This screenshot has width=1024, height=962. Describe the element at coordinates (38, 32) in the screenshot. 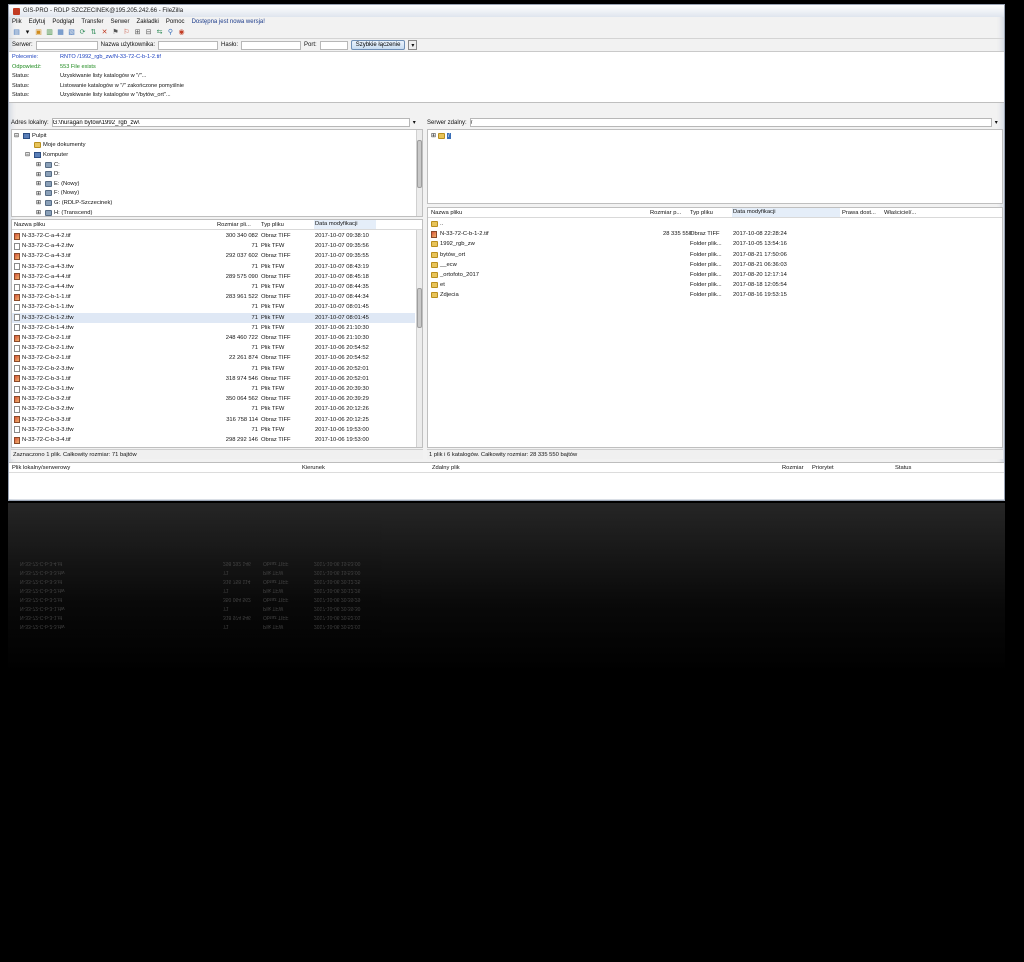

I see `toggle-log-icon: ▣` at that location.